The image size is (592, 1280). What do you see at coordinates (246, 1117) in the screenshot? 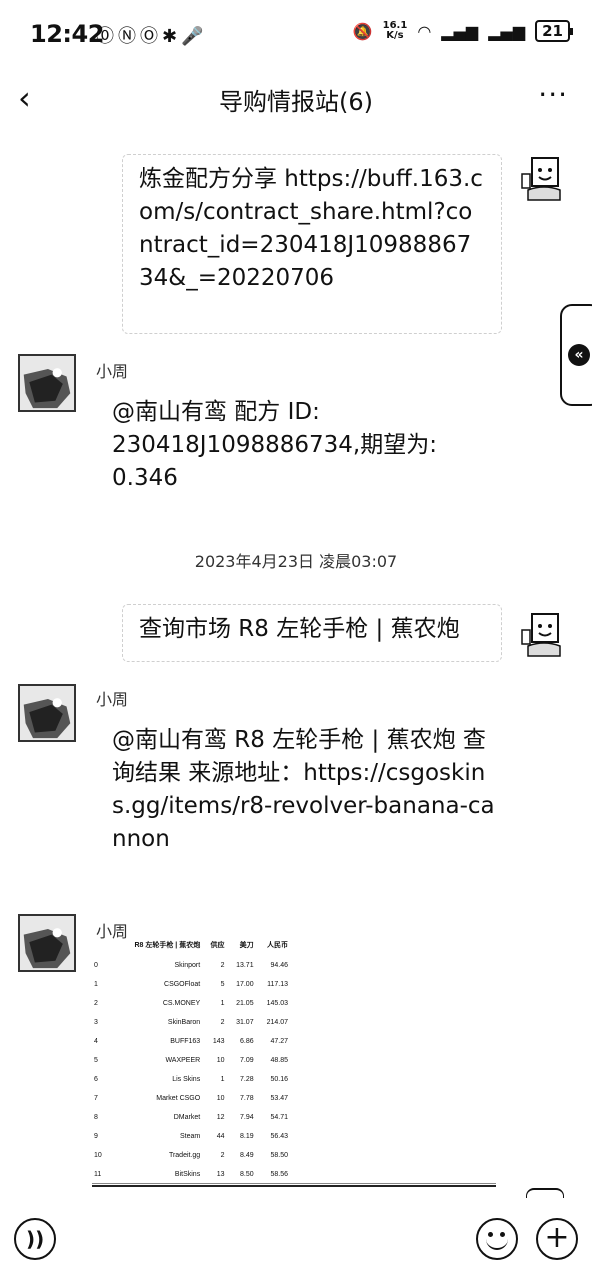
I see `table-cell: 7.94` at bounding box center [246, 1117].